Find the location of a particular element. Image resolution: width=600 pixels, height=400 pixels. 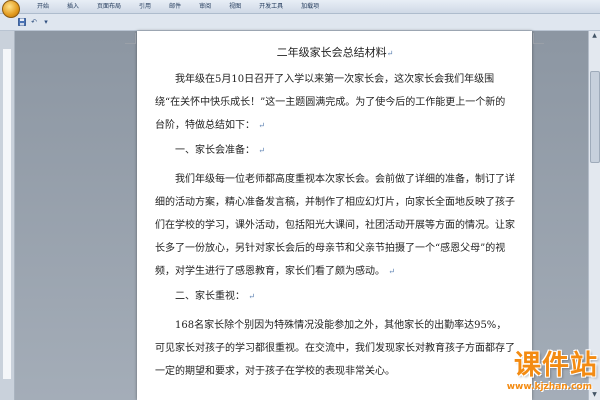

tab-developer: 开发工具 is located at coordinates (271, 6).